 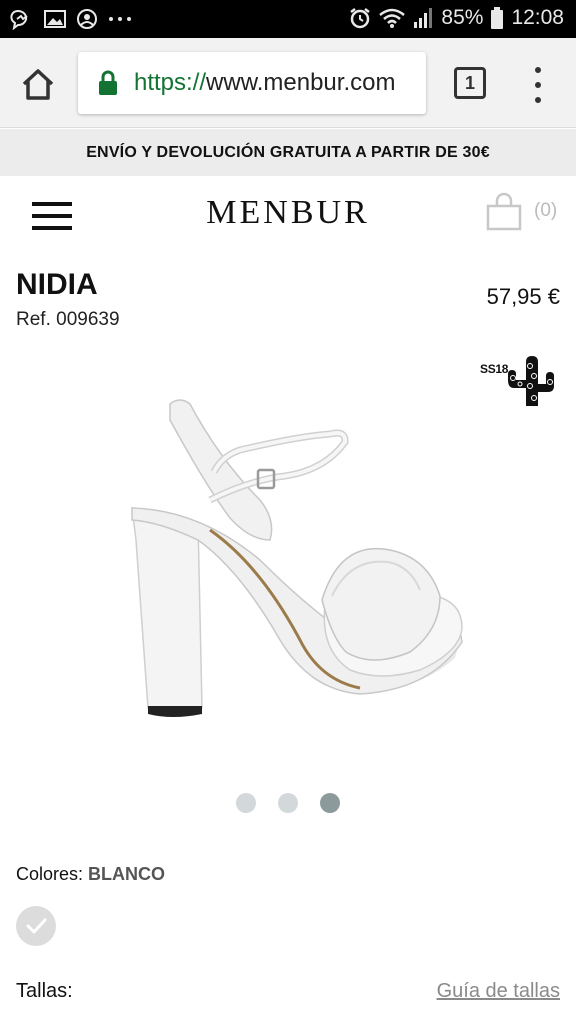 What do you see at coordinates (423, 18) in the screenshot?
I see `signal-icon` at bounding box center [423, 18].